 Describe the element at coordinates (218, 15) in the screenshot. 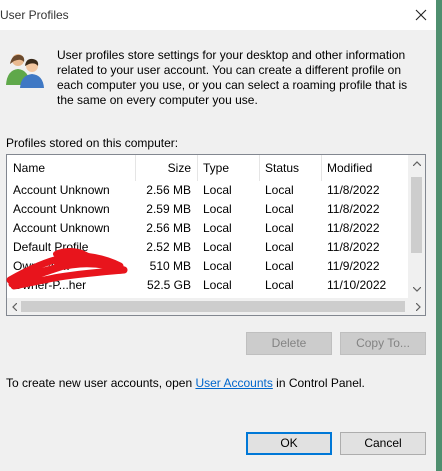

I see `title-bar: User Profiles` at that location.